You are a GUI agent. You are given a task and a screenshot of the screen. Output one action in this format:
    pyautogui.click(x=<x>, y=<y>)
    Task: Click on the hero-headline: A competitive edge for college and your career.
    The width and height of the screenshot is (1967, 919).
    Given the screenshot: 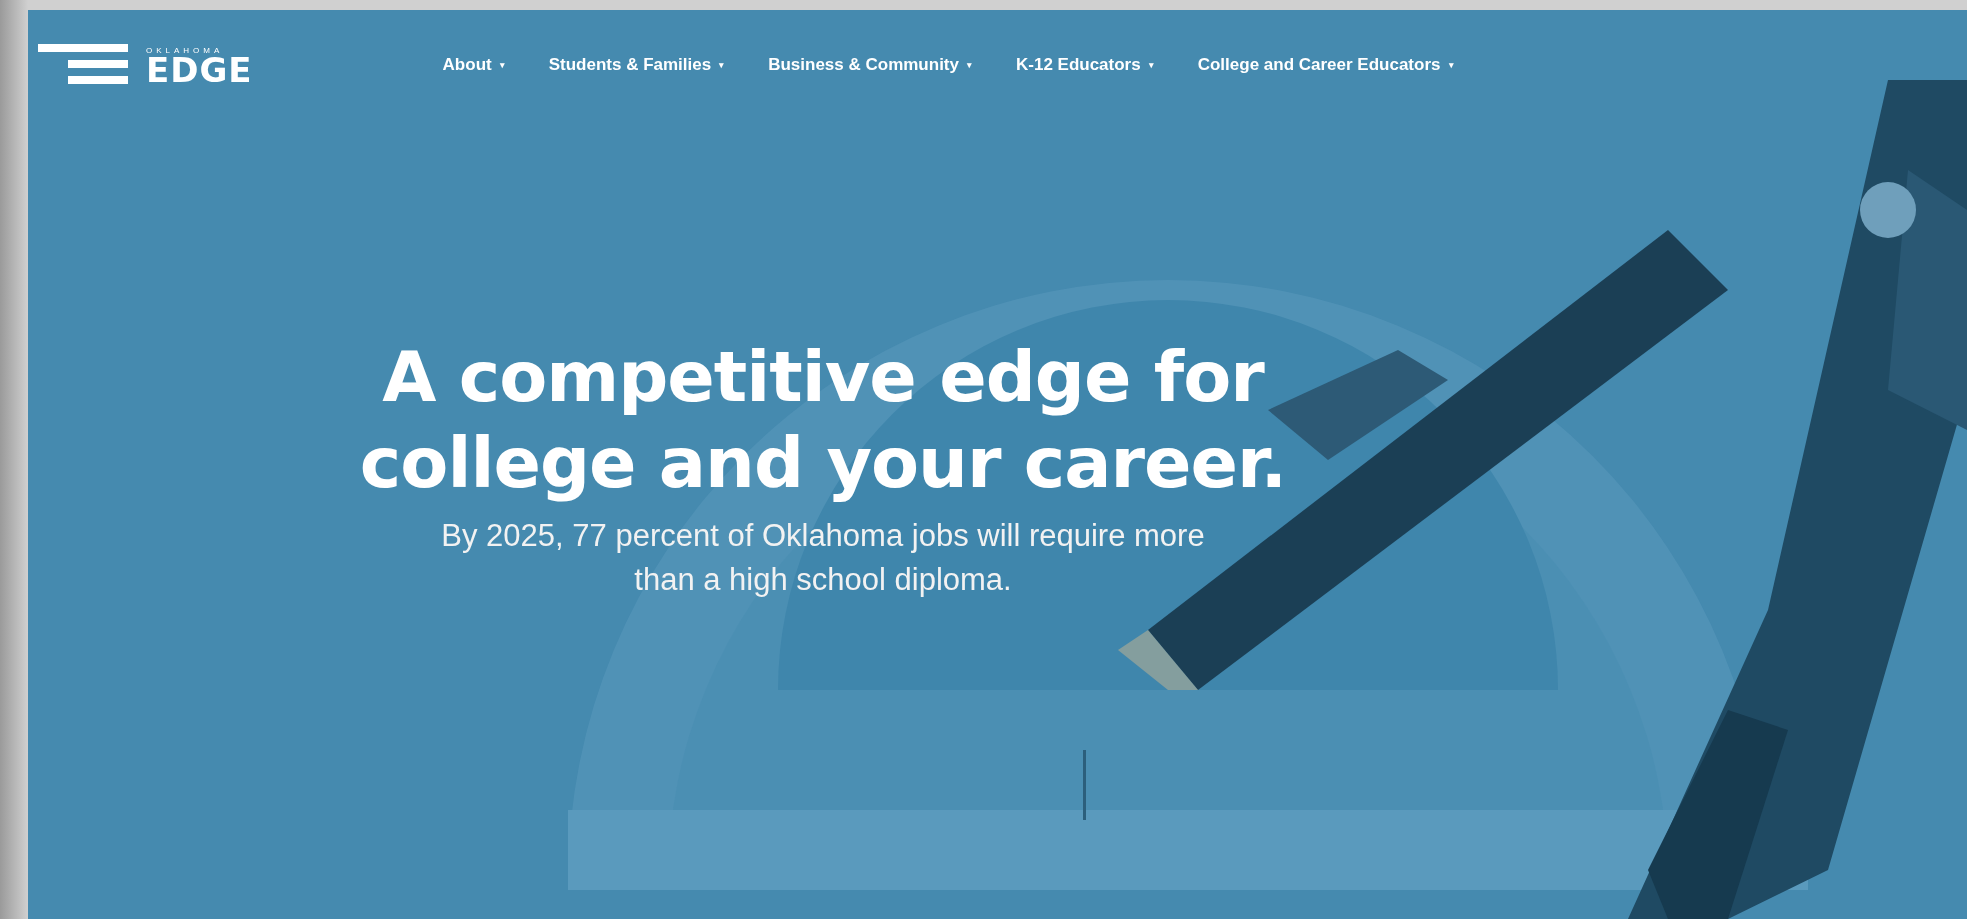 What is the action you would take?
    pyautogui.click(x=823, y=420)
    